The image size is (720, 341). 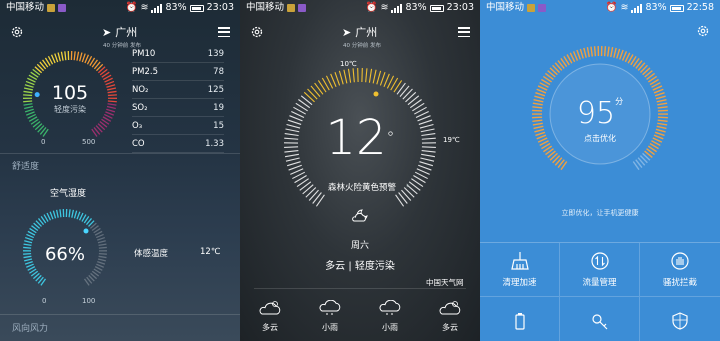 What do you see at coordinates (700, 7) in the screenshot?
I see `clock-time: 22:58` at bounding box center [700, 7].